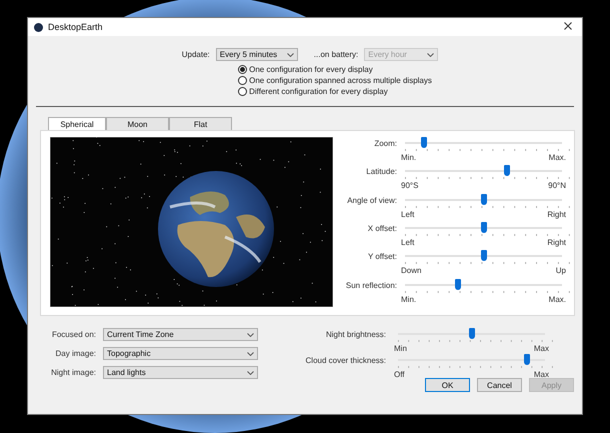 Image resolution: width=610 pixels, height=433 pixels. What do you see at coordinates (399, 374) in the screenshot?
I see `slider-min-label: Off` at bounding box center [399, 374].